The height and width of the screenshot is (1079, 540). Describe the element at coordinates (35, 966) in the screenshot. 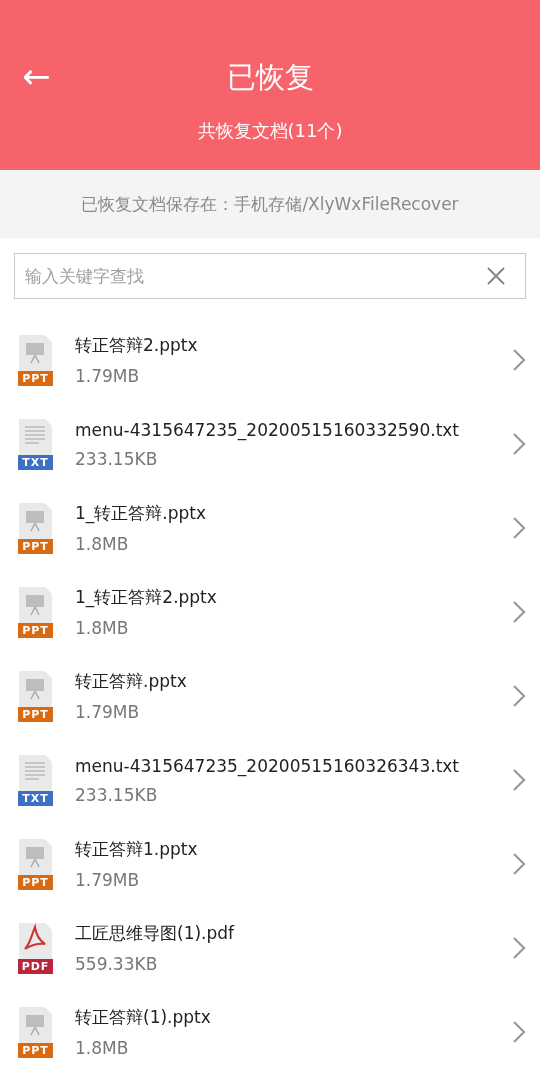

I see `file-type-badge: PDF` at that location.